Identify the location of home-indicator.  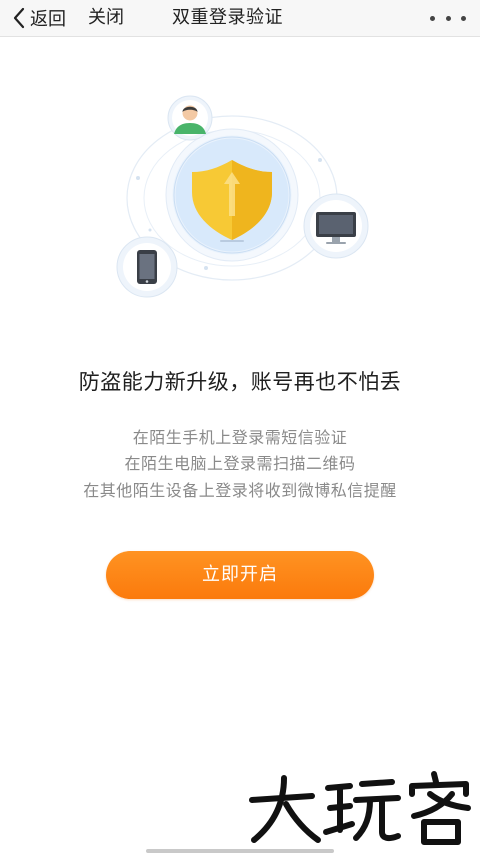
(240, 851).